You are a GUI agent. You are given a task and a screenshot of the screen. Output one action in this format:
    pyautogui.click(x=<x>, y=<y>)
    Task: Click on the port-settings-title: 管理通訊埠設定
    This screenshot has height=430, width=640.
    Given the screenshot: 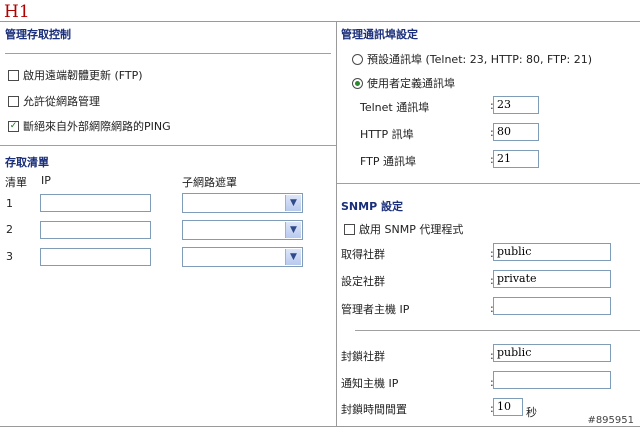 What is the action you would take?
    pyautogui.click(x=379, y=34)
    